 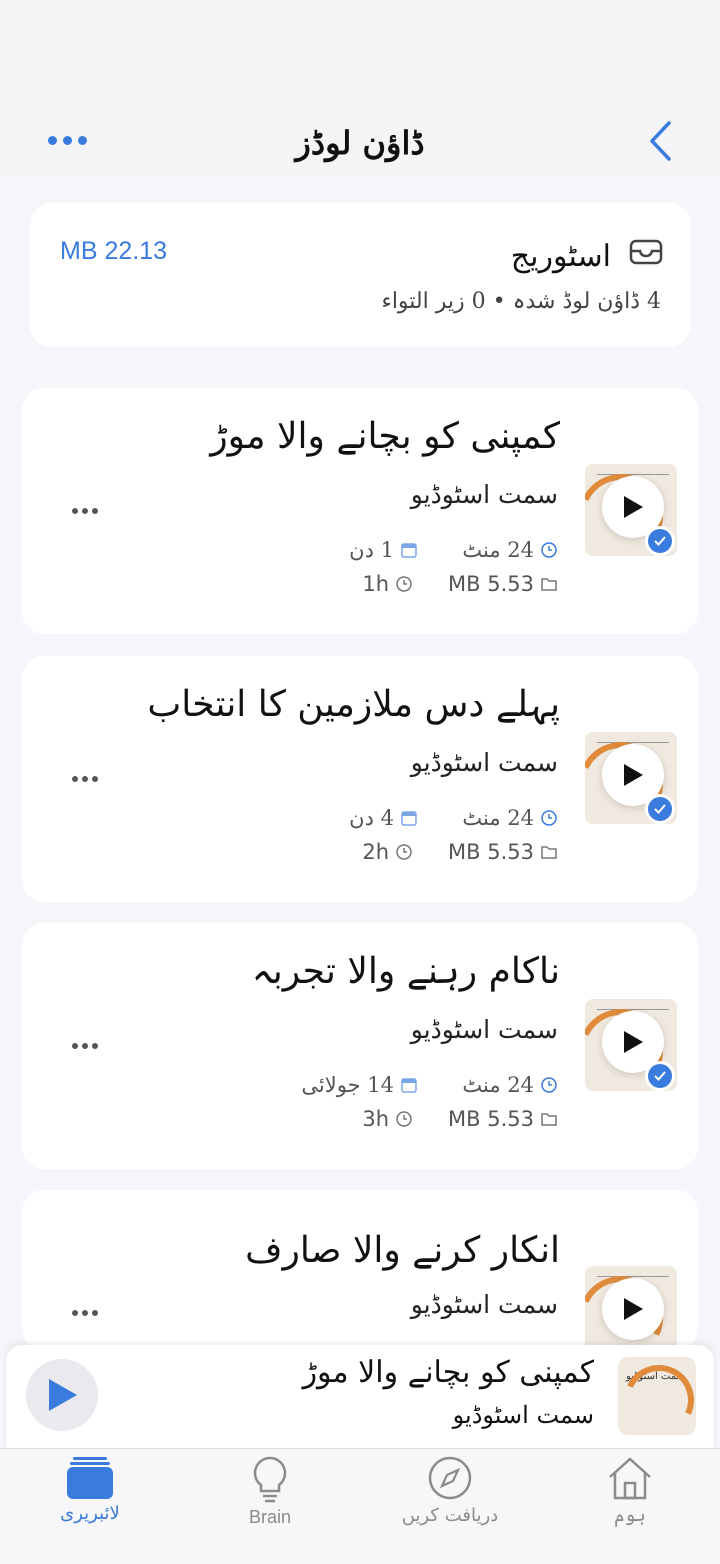 What do you see at coordinates (383, 550) in the screenshot?
I see `item-date: 1 دن` at bounding box center [383, 550].